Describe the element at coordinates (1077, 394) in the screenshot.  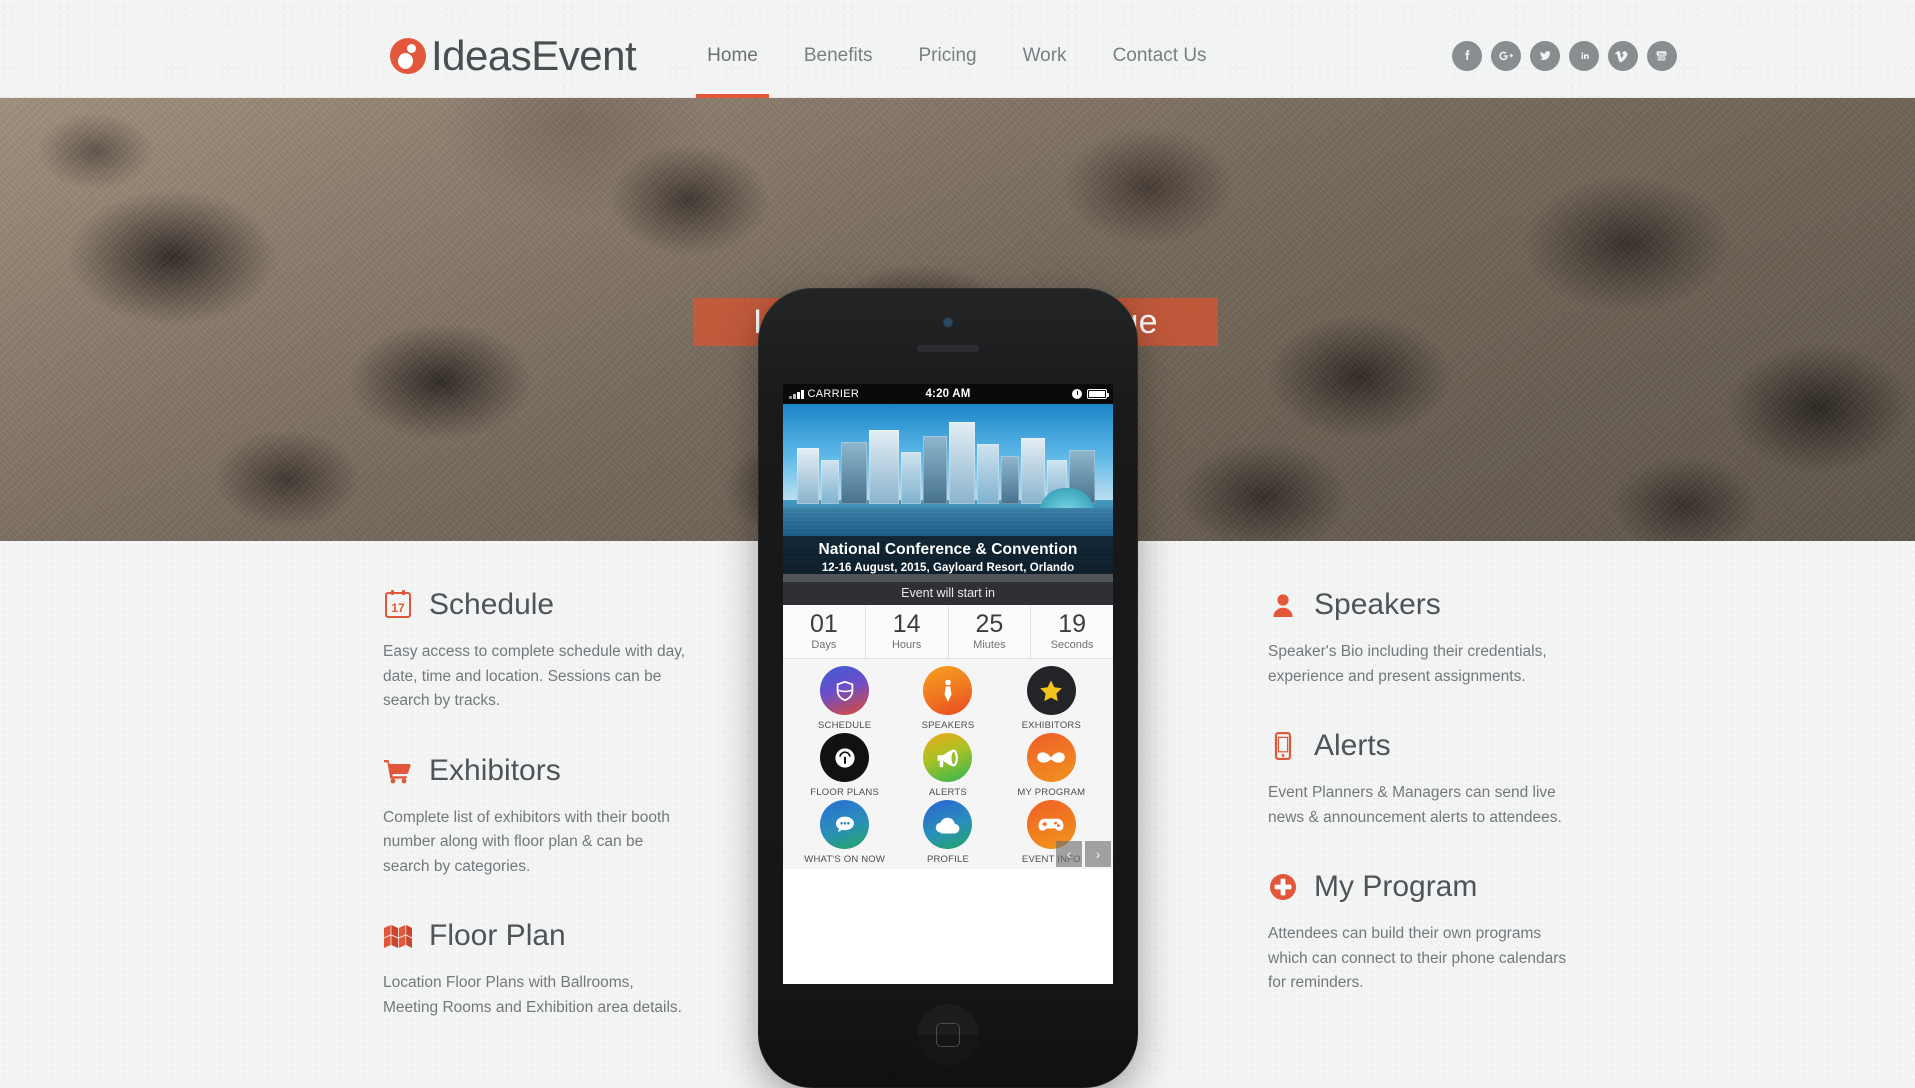
I see `alarm-clock-icon` at that location.